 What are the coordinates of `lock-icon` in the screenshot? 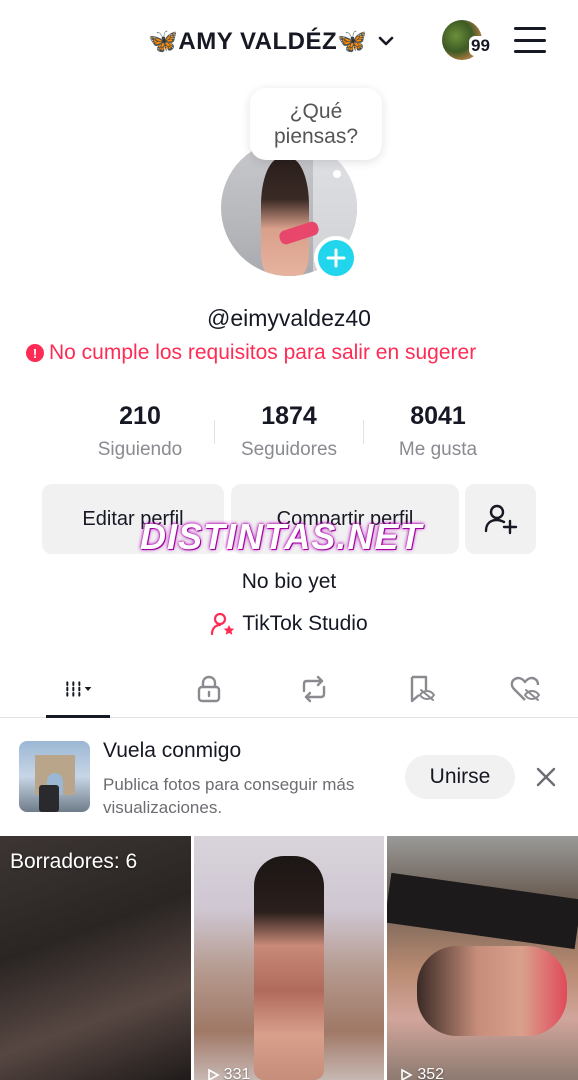 It's located at (208, 688).